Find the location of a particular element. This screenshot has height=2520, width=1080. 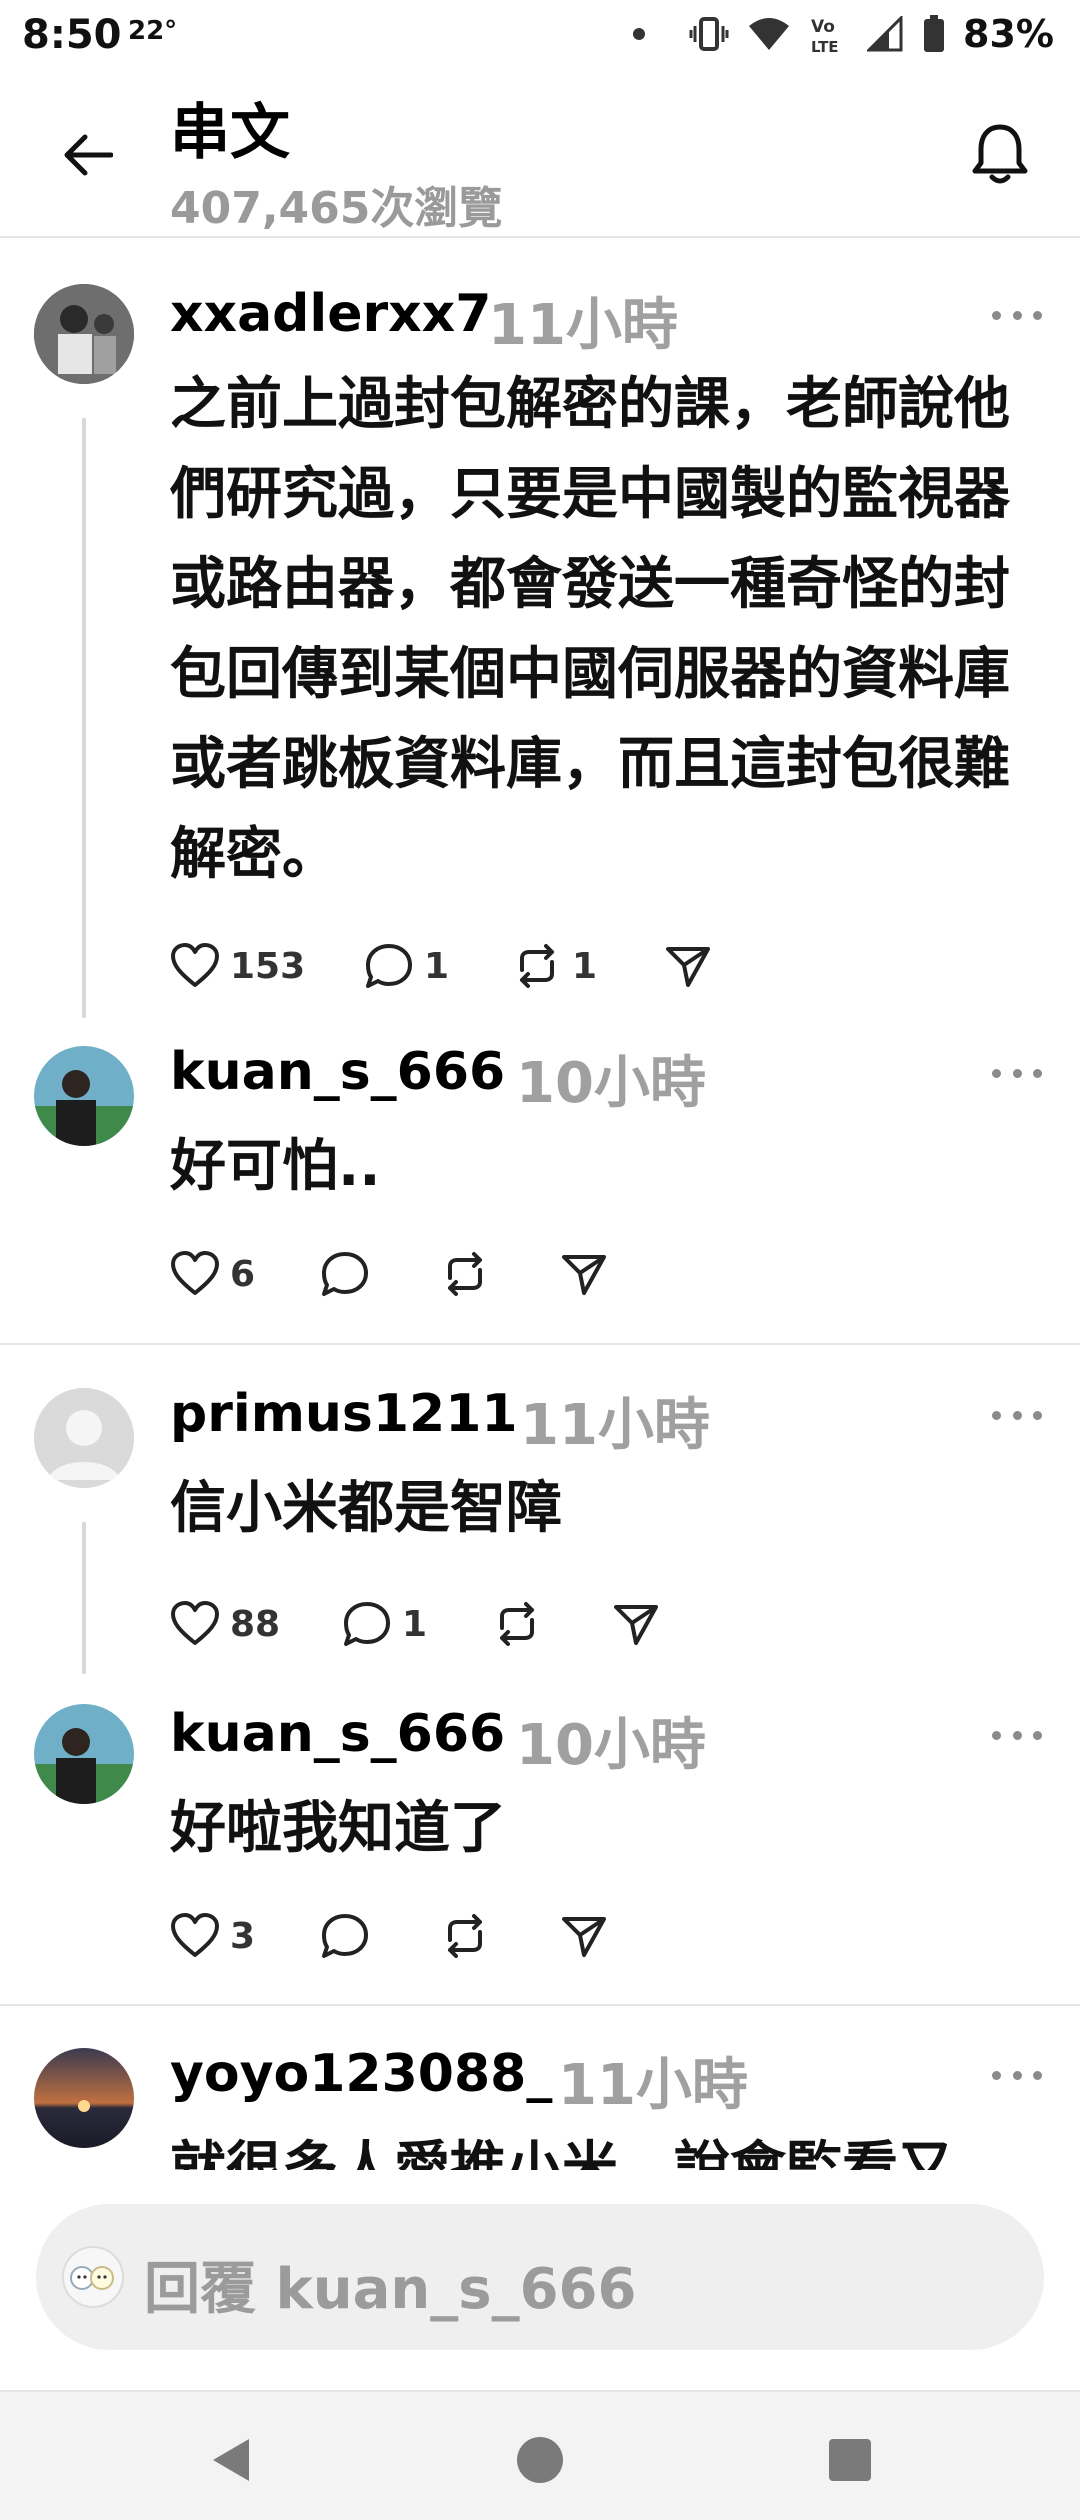

svg-text: Vo is located at coordinates (823, 27).